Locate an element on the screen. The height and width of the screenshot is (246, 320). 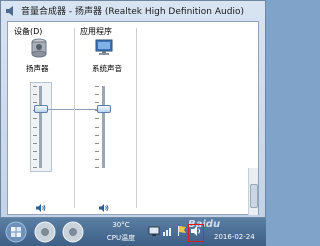
tray-monitor-icon is located at coordinates (154, 231).